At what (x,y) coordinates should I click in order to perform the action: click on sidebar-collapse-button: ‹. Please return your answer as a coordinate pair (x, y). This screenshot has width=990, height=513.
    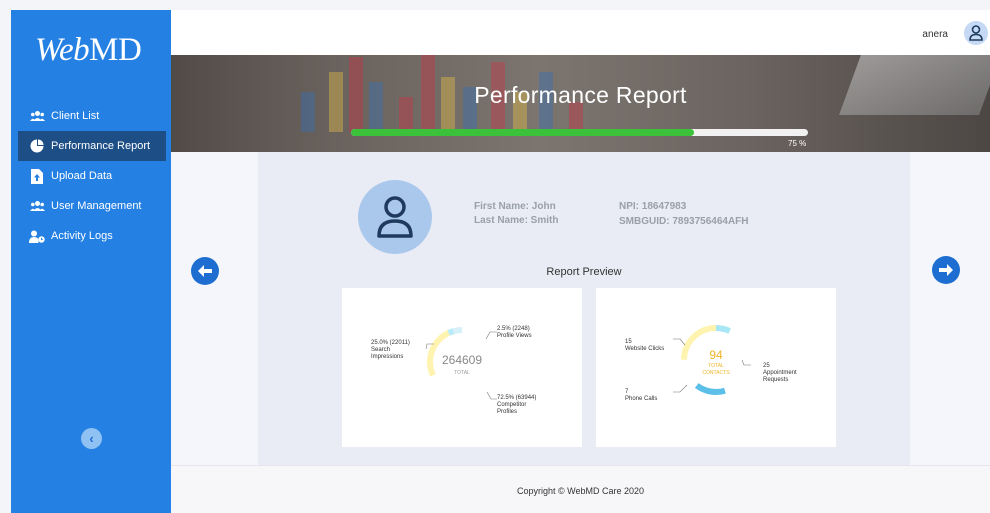
    Looking at the image, I should click on (91, 438).